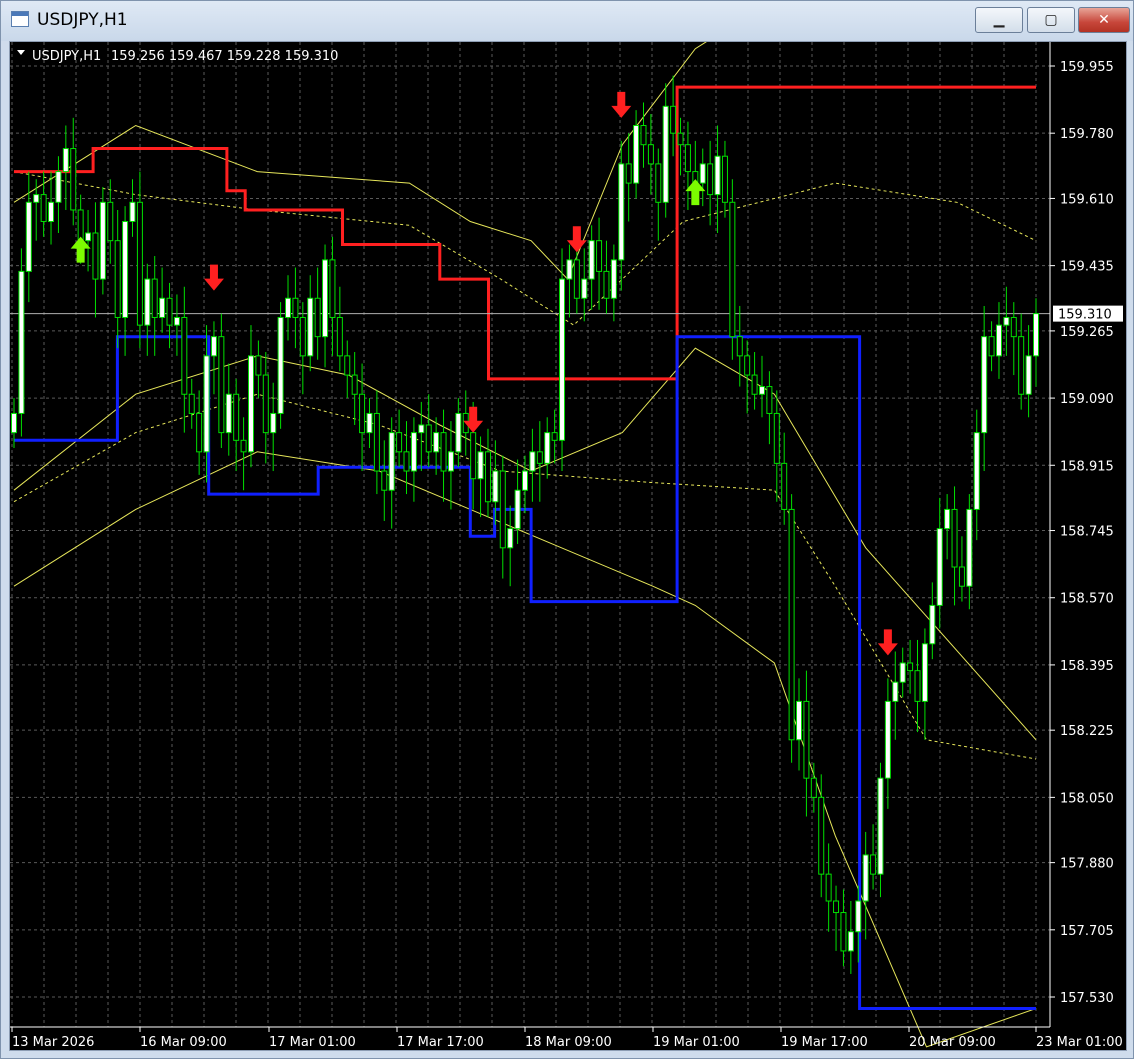 Image resolution: width=1134 pixels, height=1059 pixels. Describe the element at coordinates (312, 1042) in the screenshot. I see `time-tick-label: 17 Mar 01:00` at that location.